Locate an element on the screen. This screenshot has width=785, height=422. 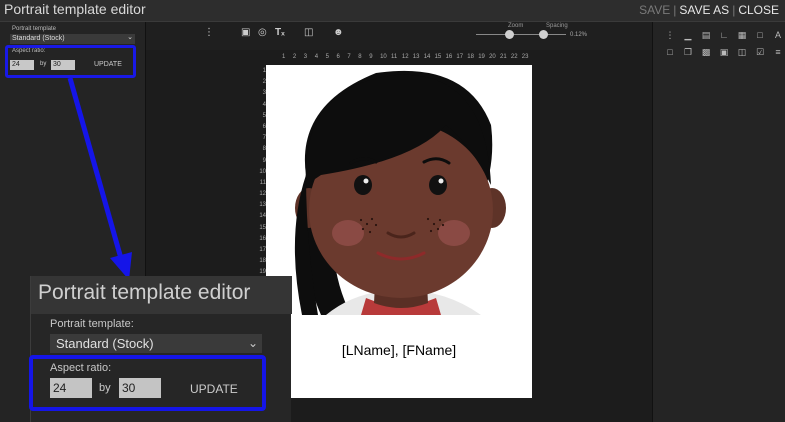
ruler-left-tick: 7 is located at coordinates (264, 138).